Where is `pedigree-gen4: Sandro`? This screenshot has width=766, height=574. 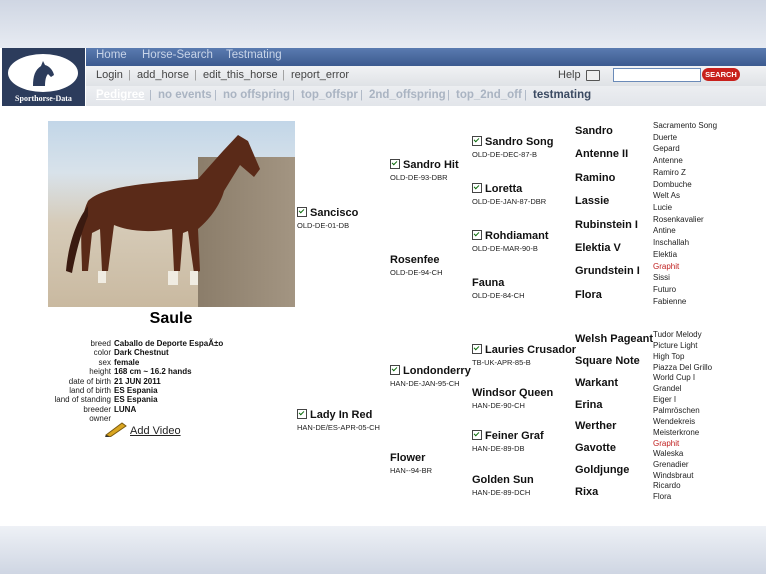
pedigree-gen4: Sandro is located at coordinates (594, 131).